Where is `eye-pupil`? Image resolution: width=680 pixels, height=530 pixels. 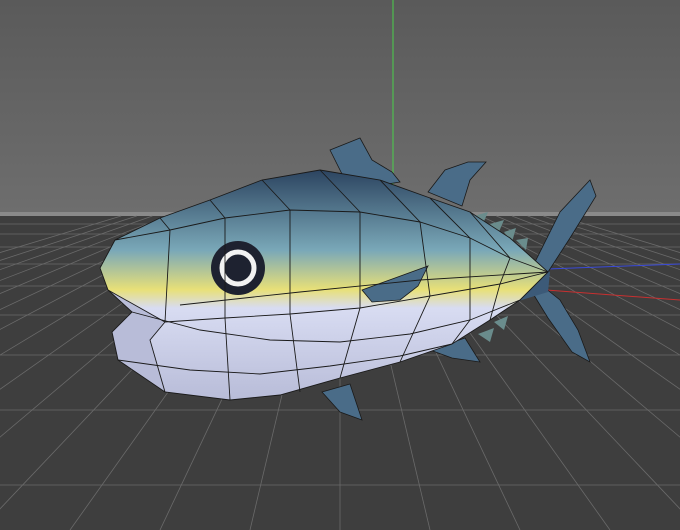
eye-pupil is located at coordinates (238, 268).